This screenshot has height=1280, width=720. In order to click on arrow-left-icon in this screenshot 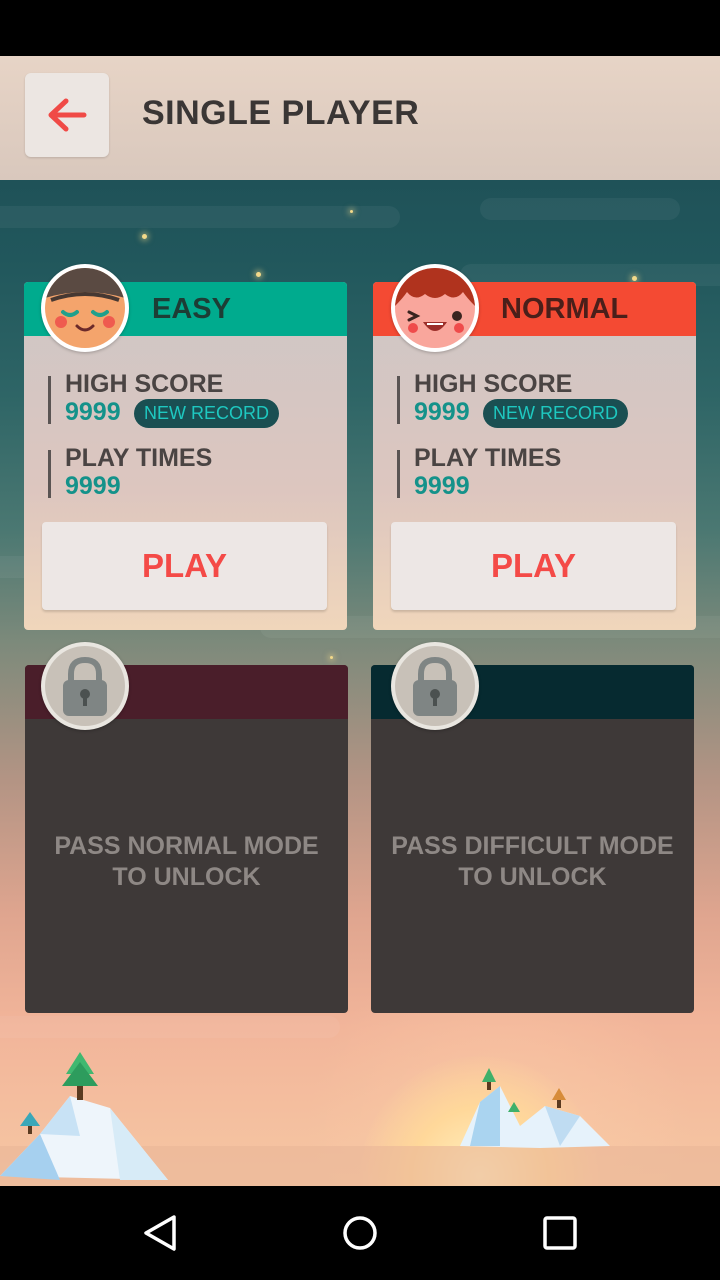, I will do `click(67, 115)`.